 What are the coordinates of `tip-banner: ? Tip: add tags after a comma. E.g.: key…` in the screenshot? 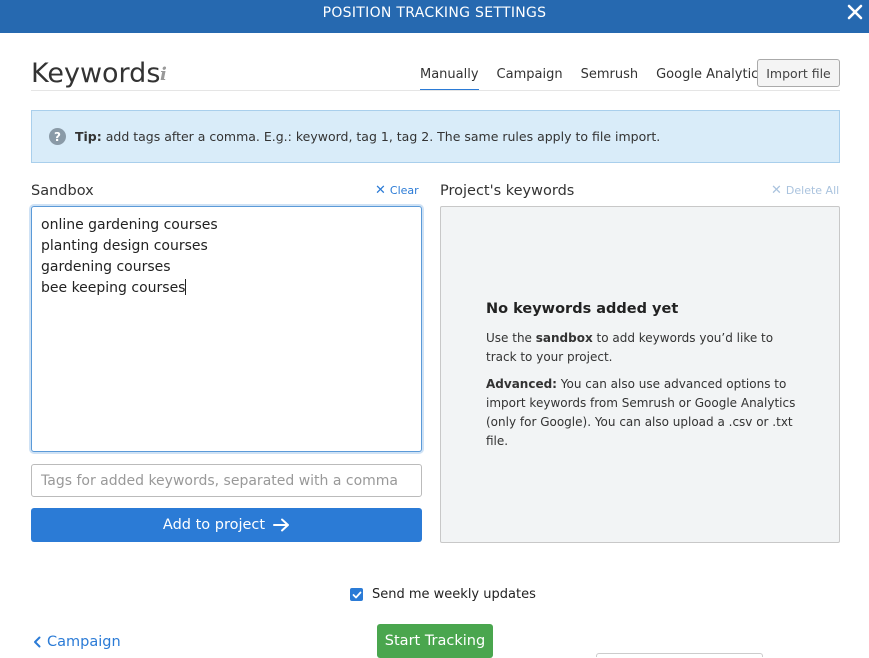 It's located at (435, 136).